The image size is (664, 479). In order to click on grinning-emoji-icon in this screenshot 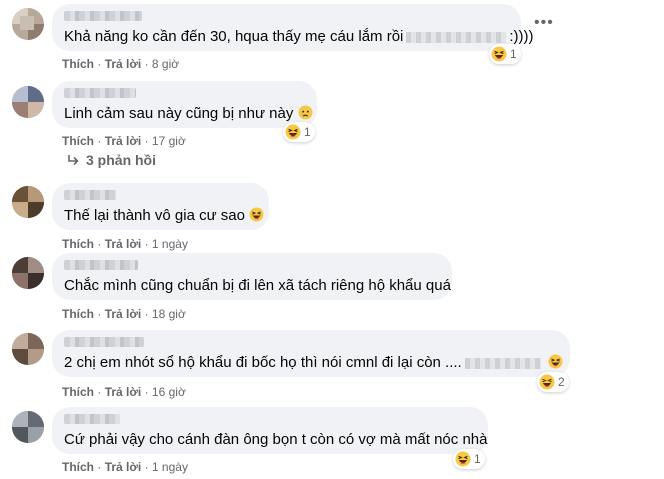, I will do `click(555, 361)`.